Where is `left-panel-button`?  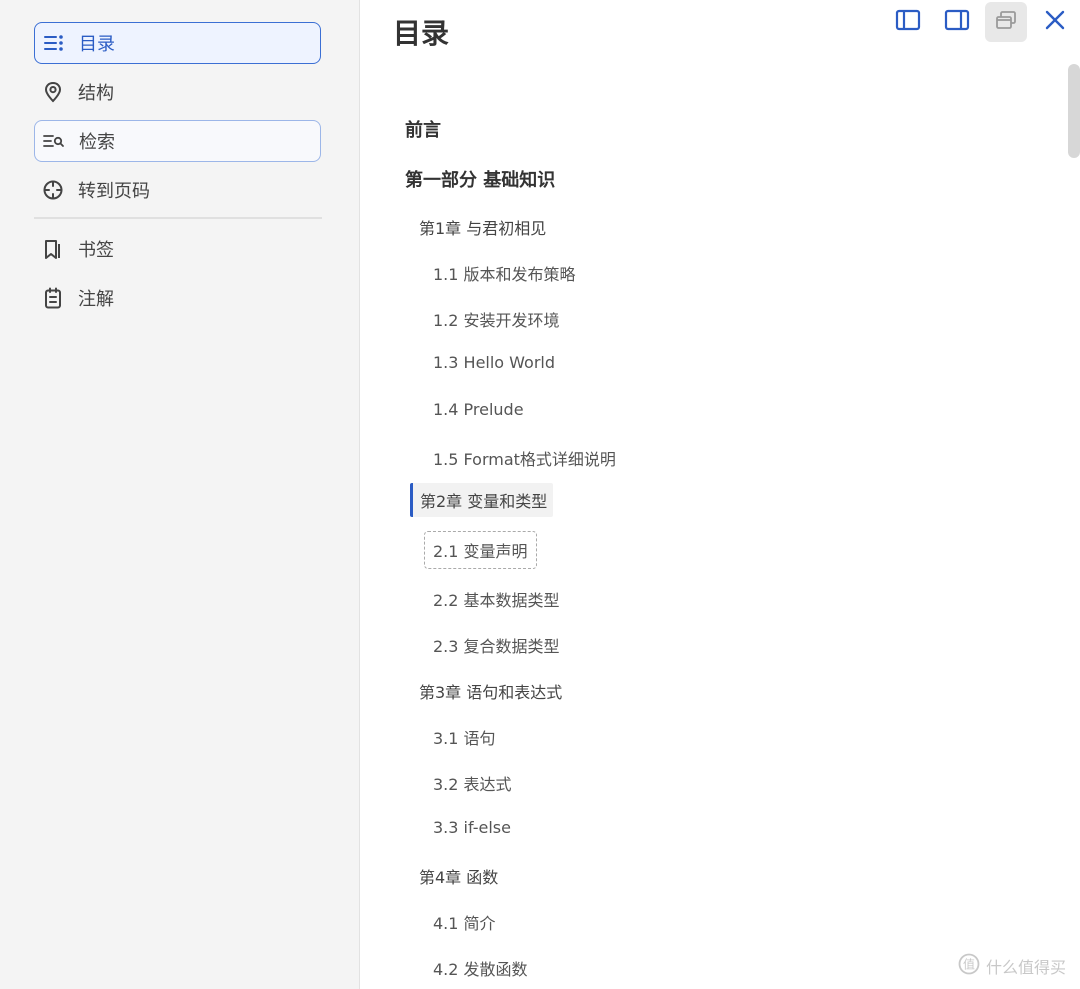 left-panel-button is located at coordinates (908, 22).